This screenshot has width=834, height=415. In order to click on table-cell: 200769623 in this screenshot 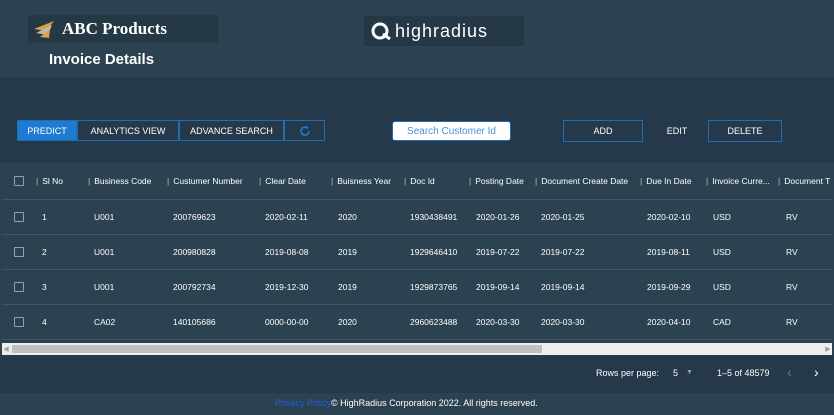, I will do `click(194, 217)`.